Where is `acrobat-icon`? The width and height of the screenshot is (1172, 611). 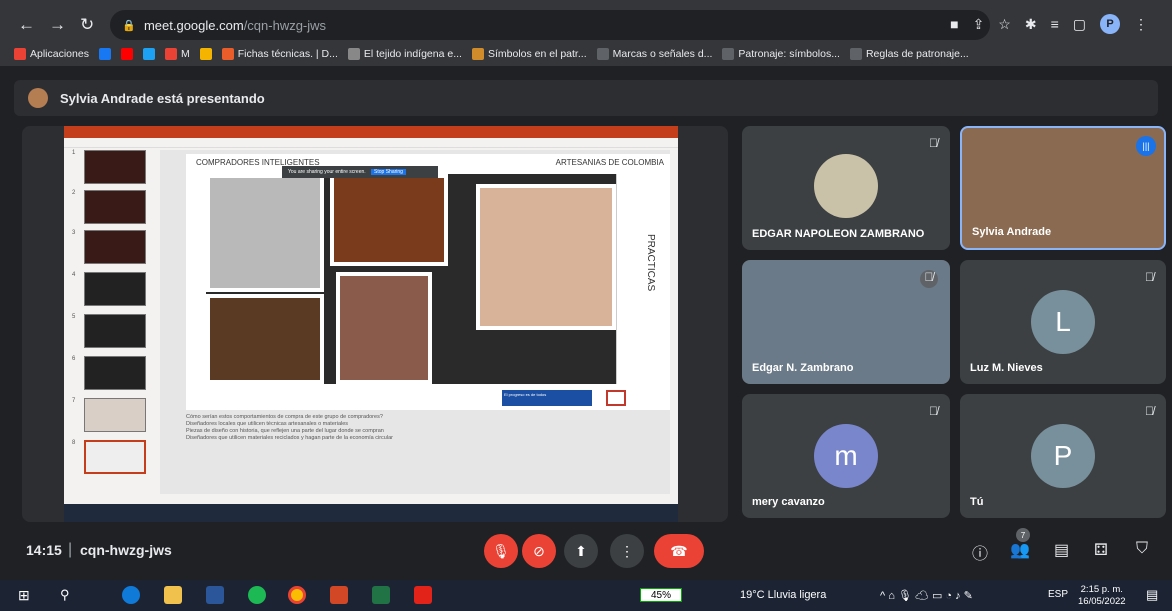 acrobat-icon is located at coordinates (423, 595).